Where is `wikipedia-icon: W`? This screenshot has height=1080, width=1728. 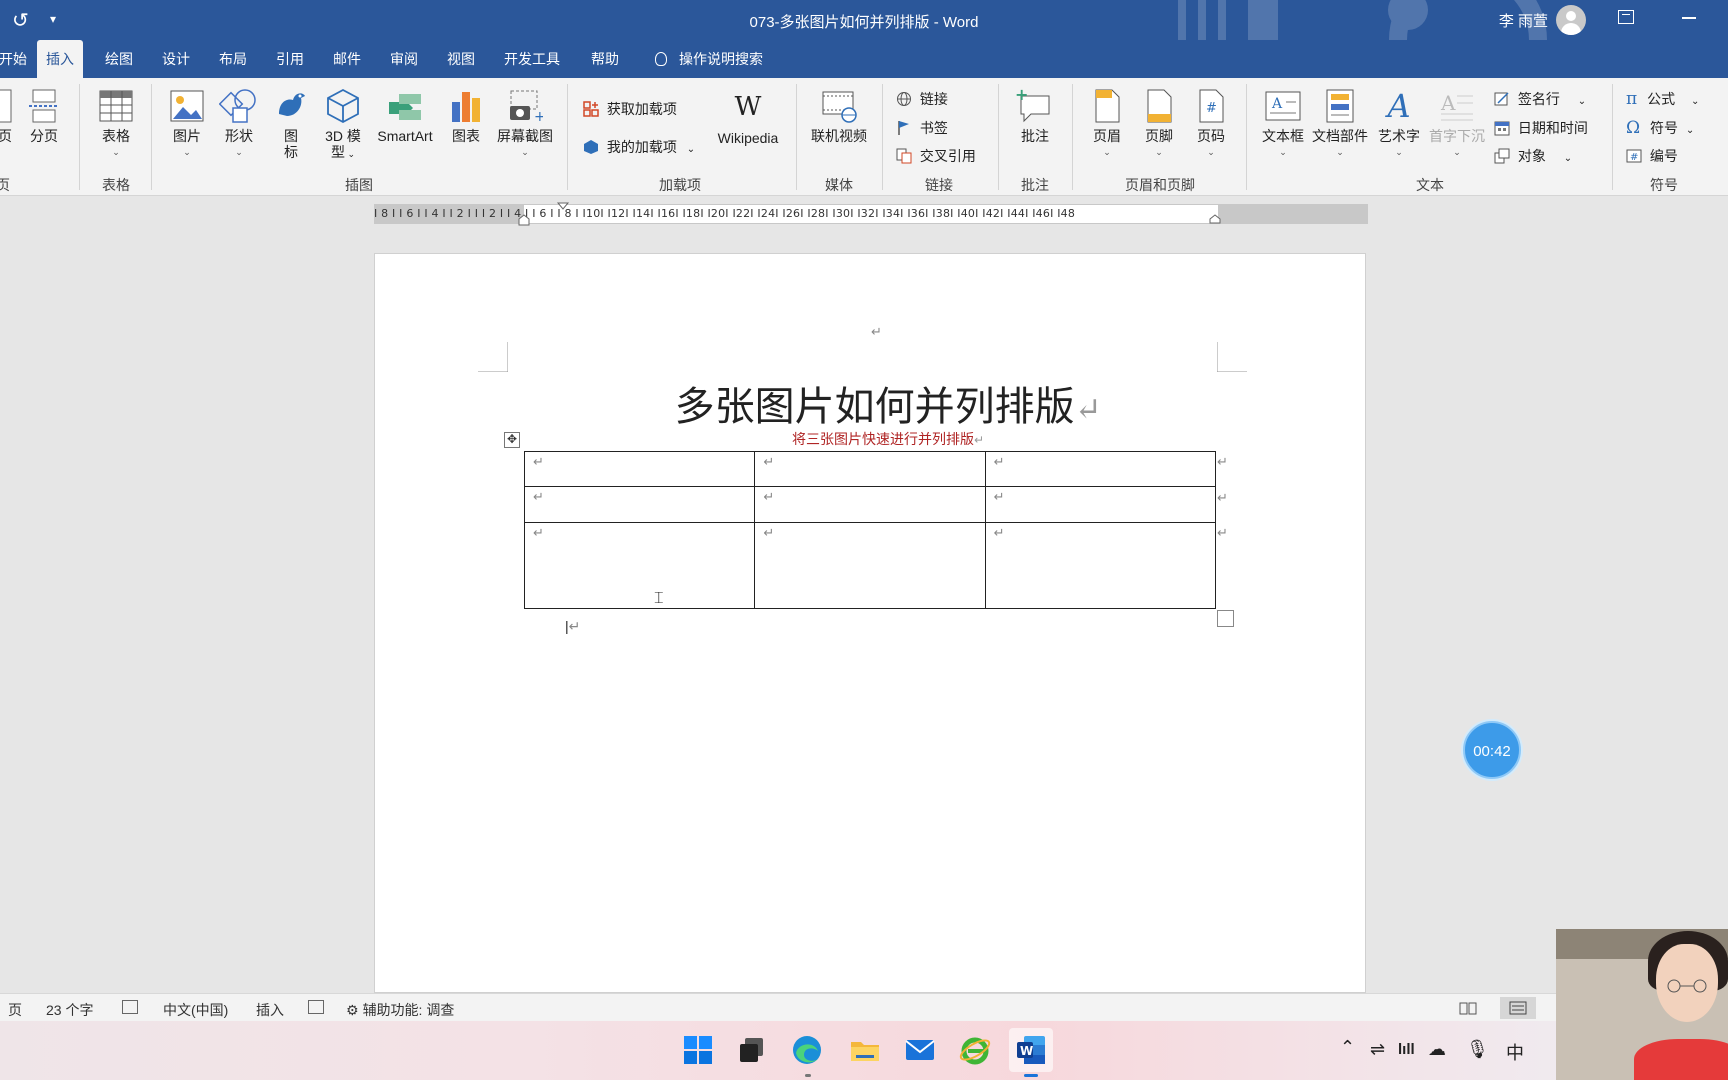 wikipedia-icon: W is located at coordinates (748, 107).